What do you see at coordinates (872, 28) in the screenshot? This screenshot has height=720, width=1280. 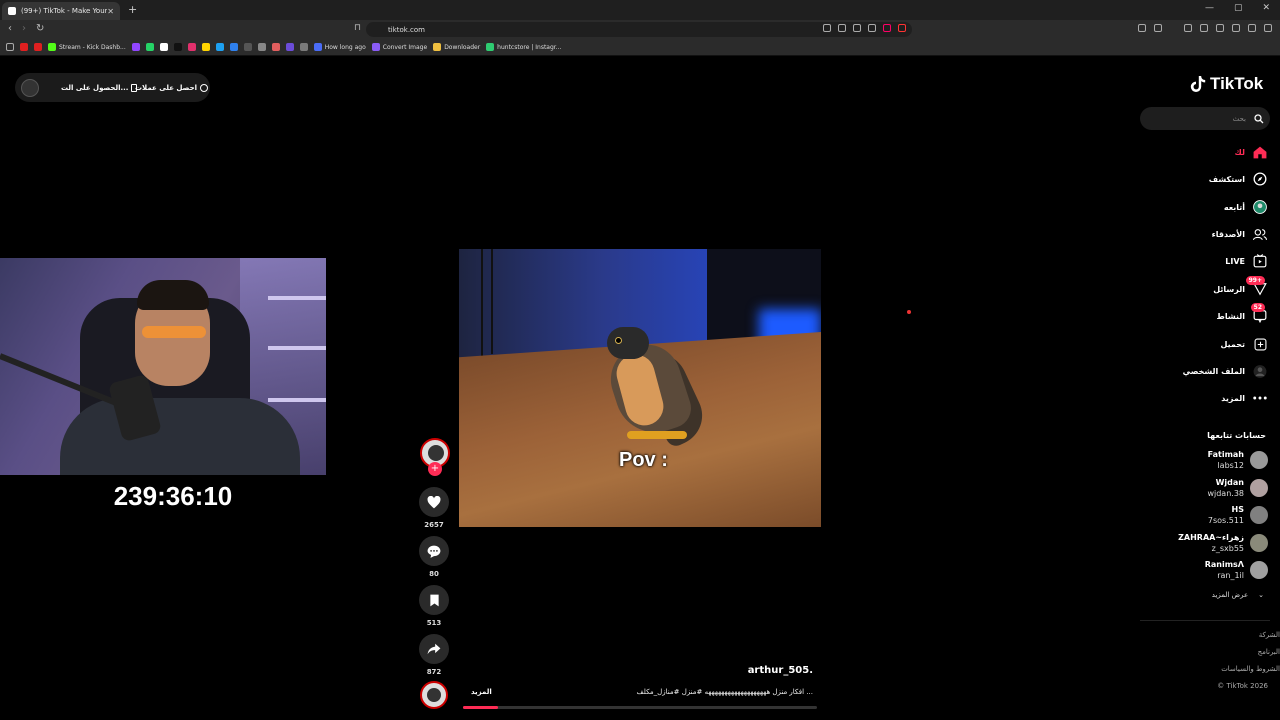 I see `share-icon` at bounding box center [872, 28].